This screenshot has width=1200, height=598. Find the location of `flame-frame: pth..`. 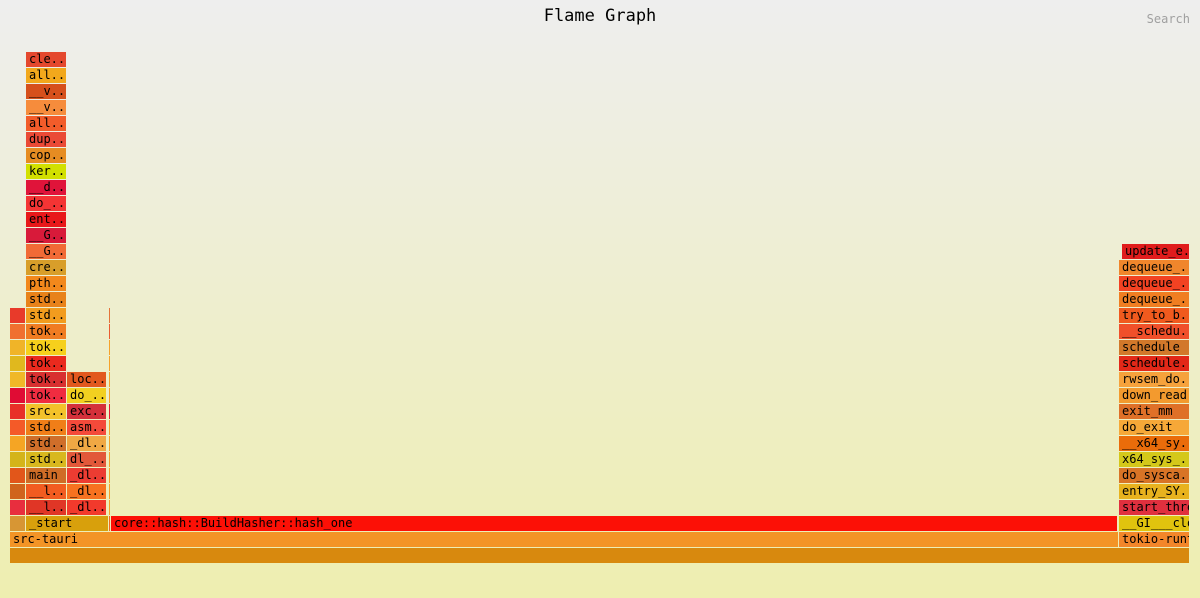

flame-frame: pth.. is located at coordinates (46, 283).